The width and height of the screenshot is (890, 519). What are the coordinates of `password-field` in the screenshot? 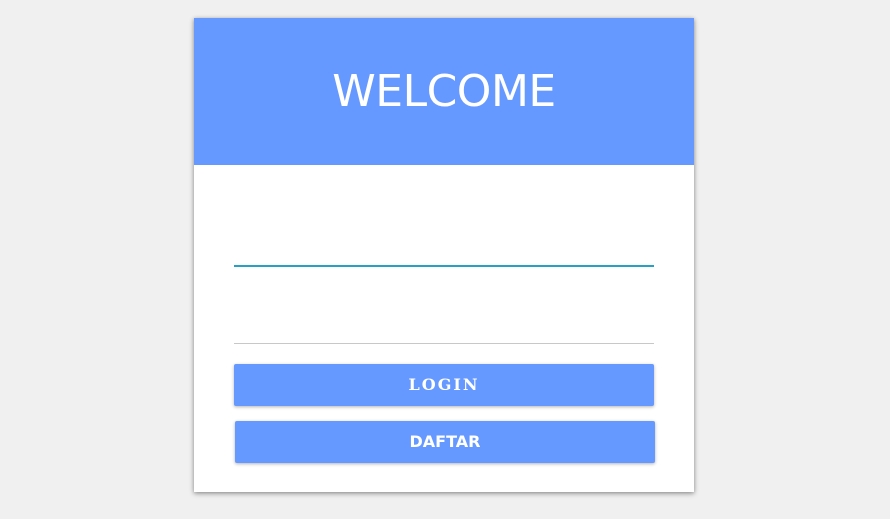 It's located at (444, 326).